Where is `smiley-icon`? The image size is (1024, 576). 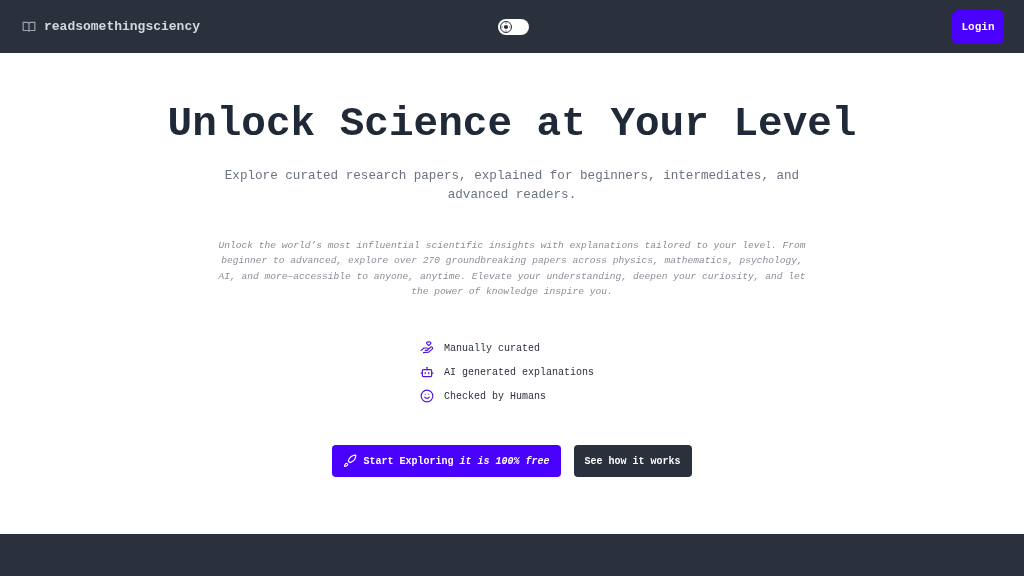
smiley-icon is located at coordinates (427, 396).